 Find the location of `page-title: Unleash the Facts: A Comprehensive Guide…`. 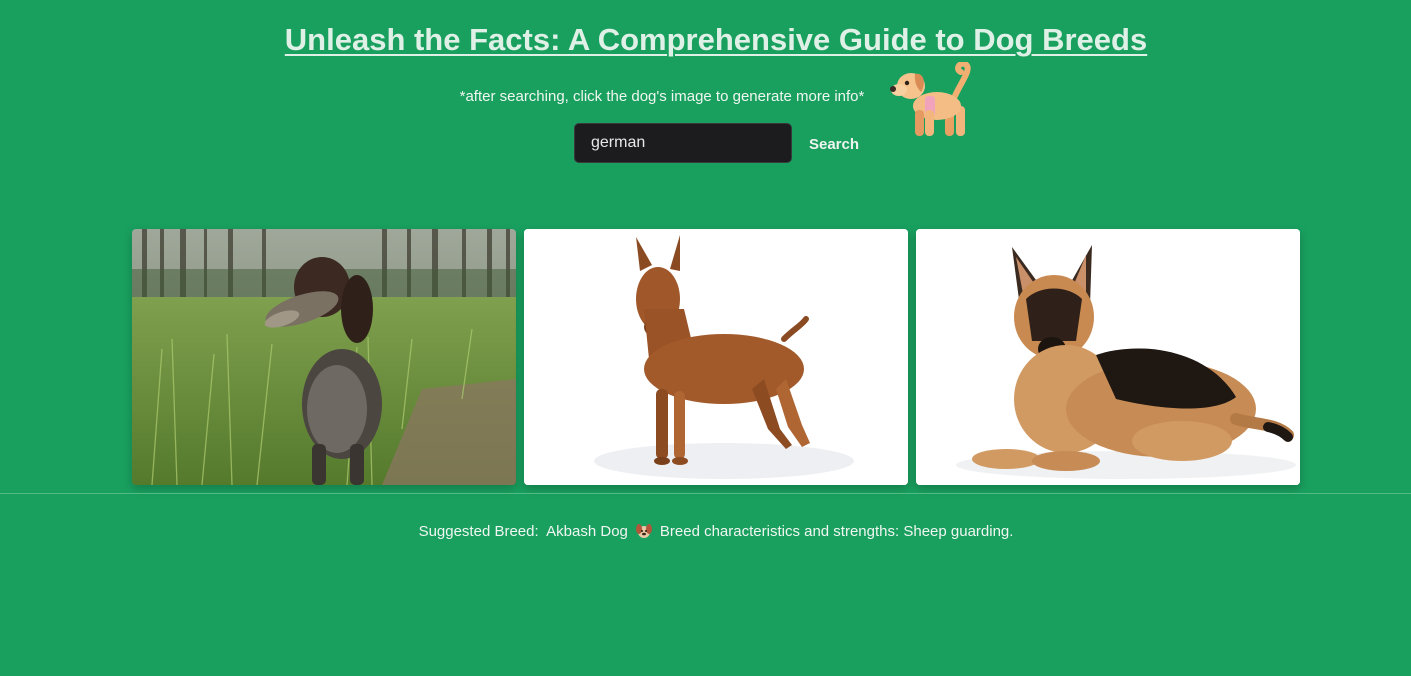

page-title: Unleash the Facts: A Comprehensive Guide… is located at coordinates (716, 39).